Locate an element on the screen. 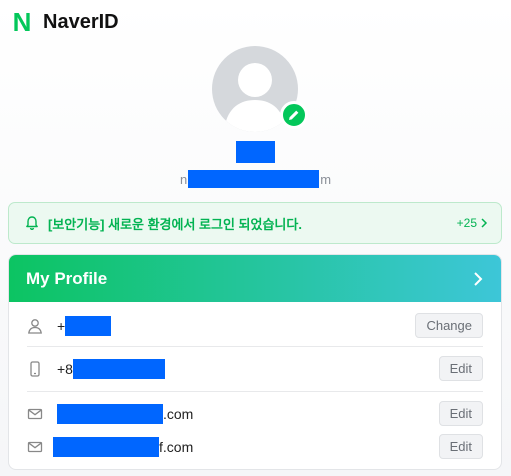 The height and width of the screenshot is (476, 511). profile-email-2-value: f.com is located at coordinates (246, 446).